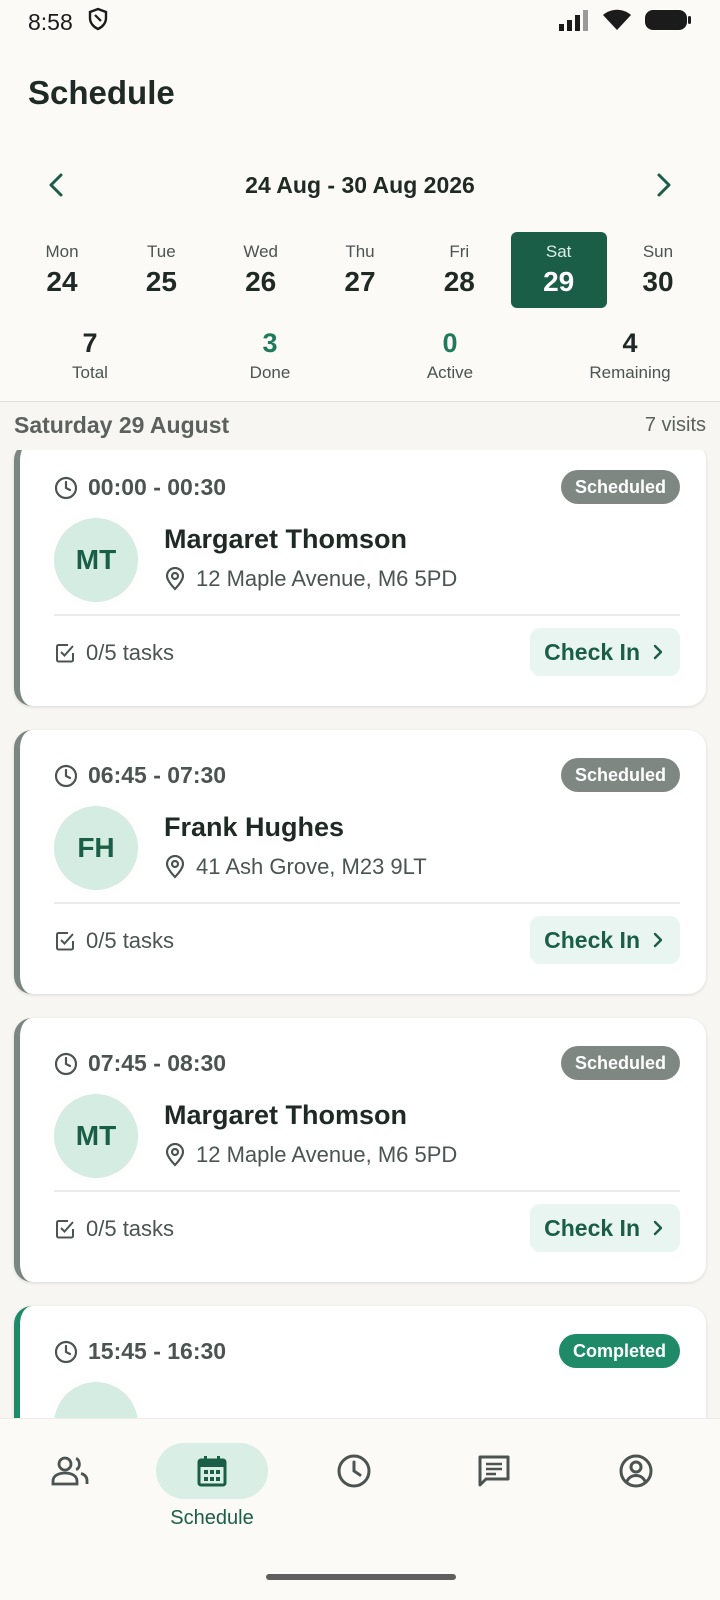 This screenshot has height=1600, width=720. I want to click on next-week-button, so click(664, 185).